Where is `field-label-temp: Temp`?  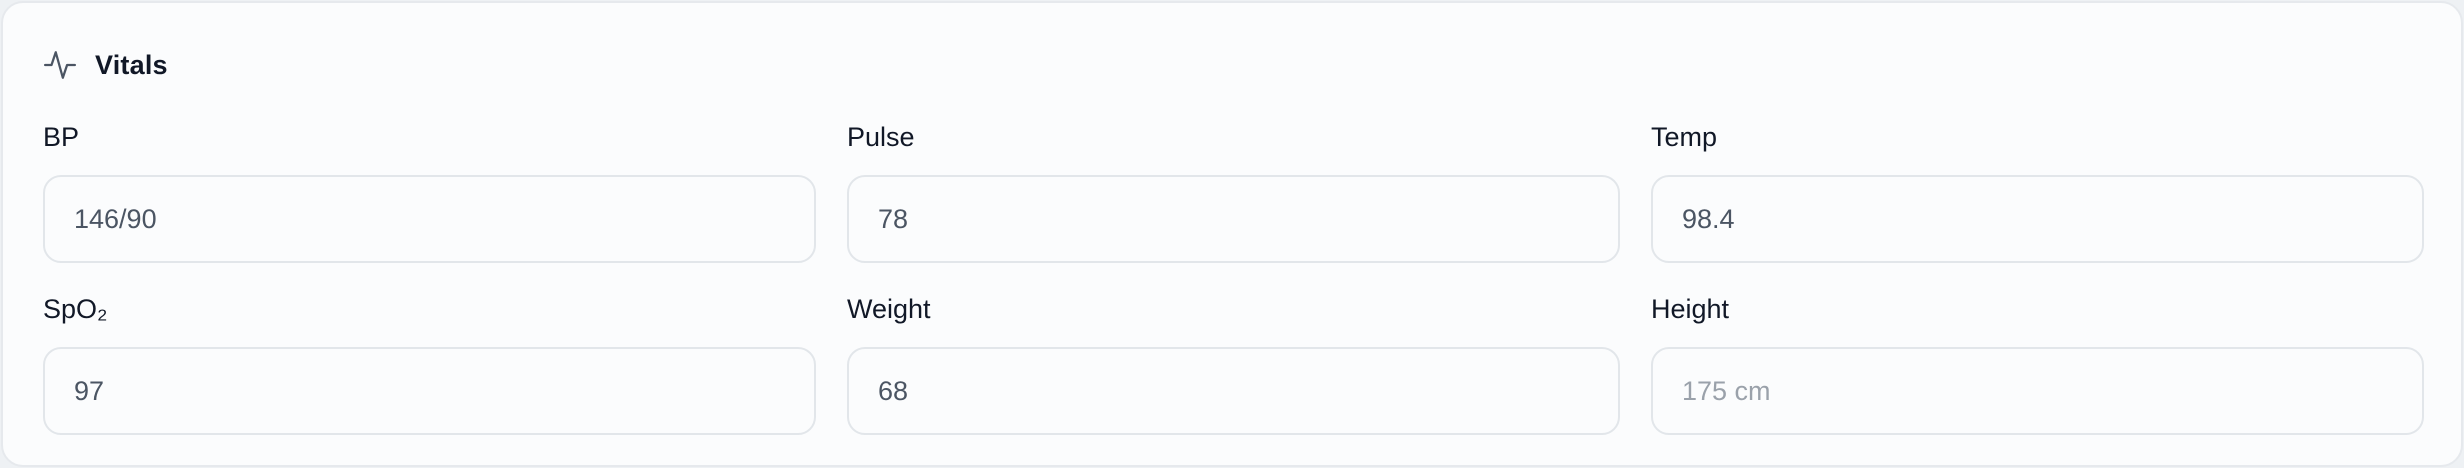 field-label-temp: Temp is located at coordinates (1684, 137).